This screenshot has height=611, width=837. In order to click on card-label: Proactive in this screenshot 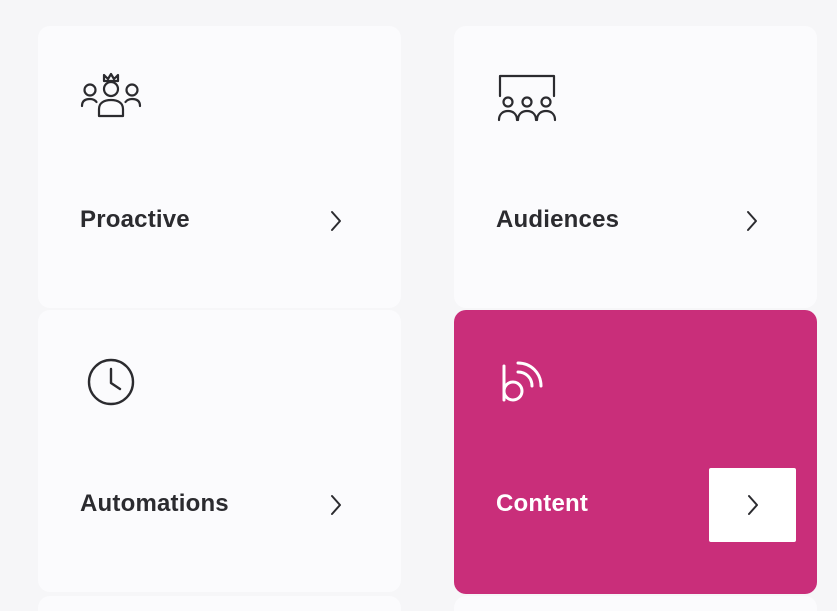, I will do `click(135, 219)`.